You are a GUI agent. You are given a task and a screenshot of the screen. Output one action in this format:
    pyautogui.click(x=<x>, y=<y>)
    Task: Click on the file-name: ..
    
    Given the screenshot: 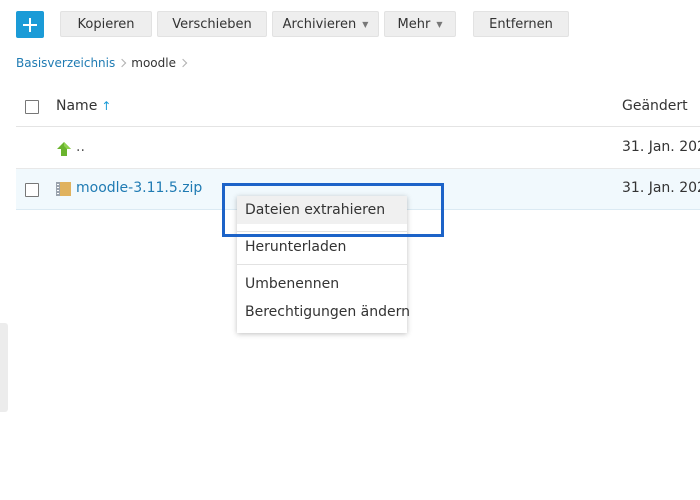 What is the action you would take?
    pyautogui.click(x=80, y=147)
    